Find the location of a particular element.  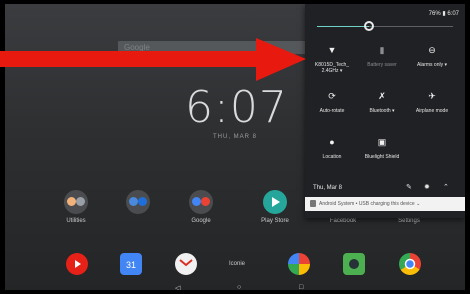

app-label: Google is located at coordinates (201, 221).